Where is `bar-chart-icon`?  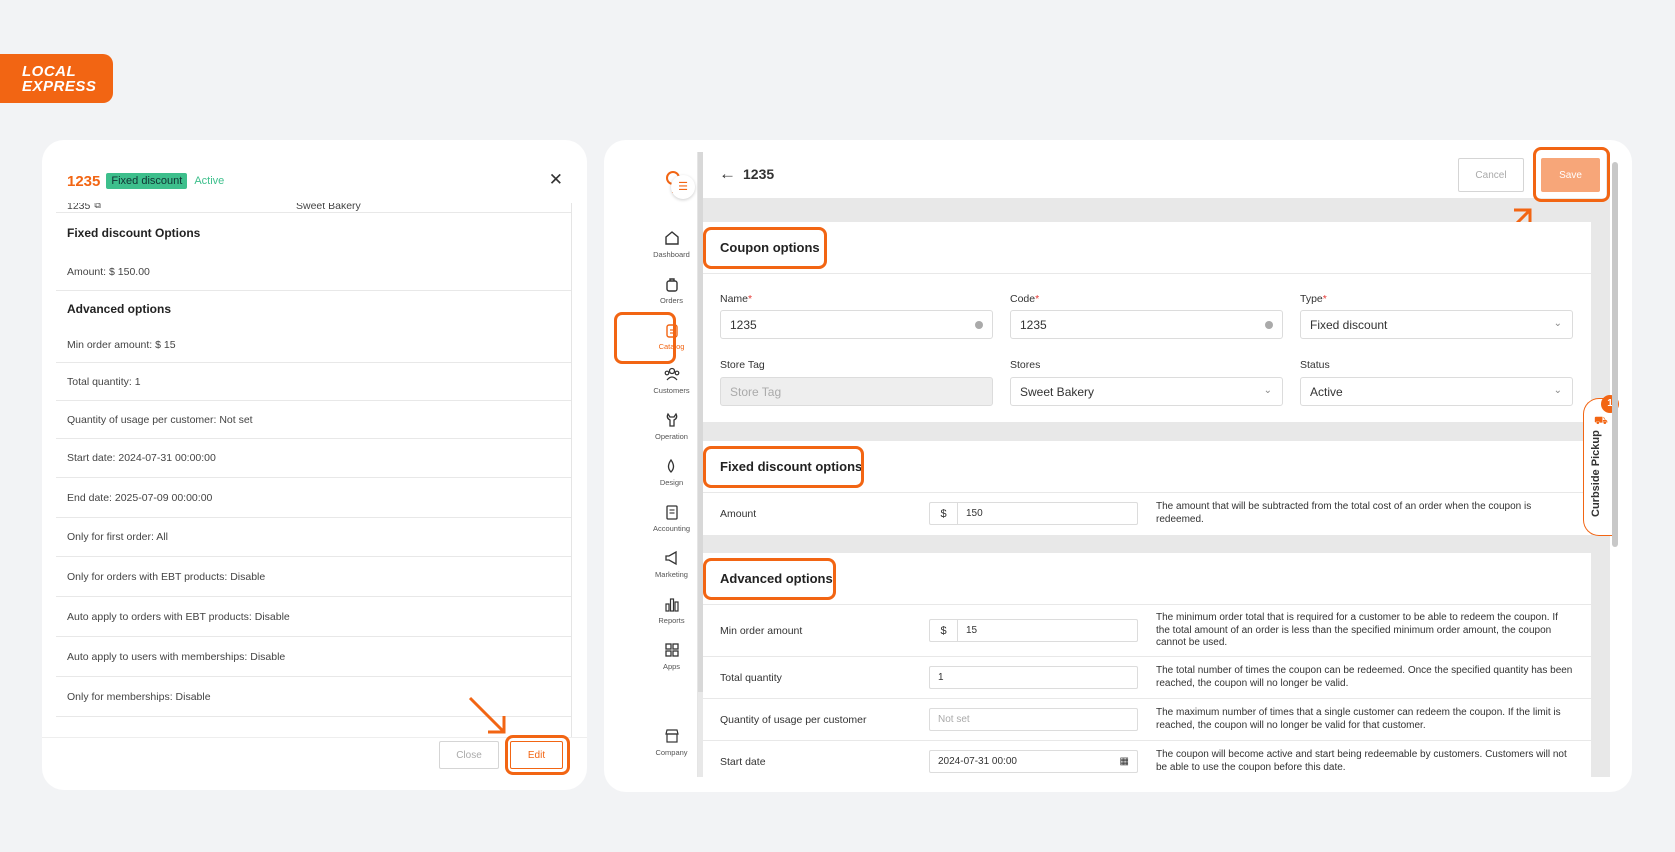
bar-chart-icon is located at coordinates (671, 605).